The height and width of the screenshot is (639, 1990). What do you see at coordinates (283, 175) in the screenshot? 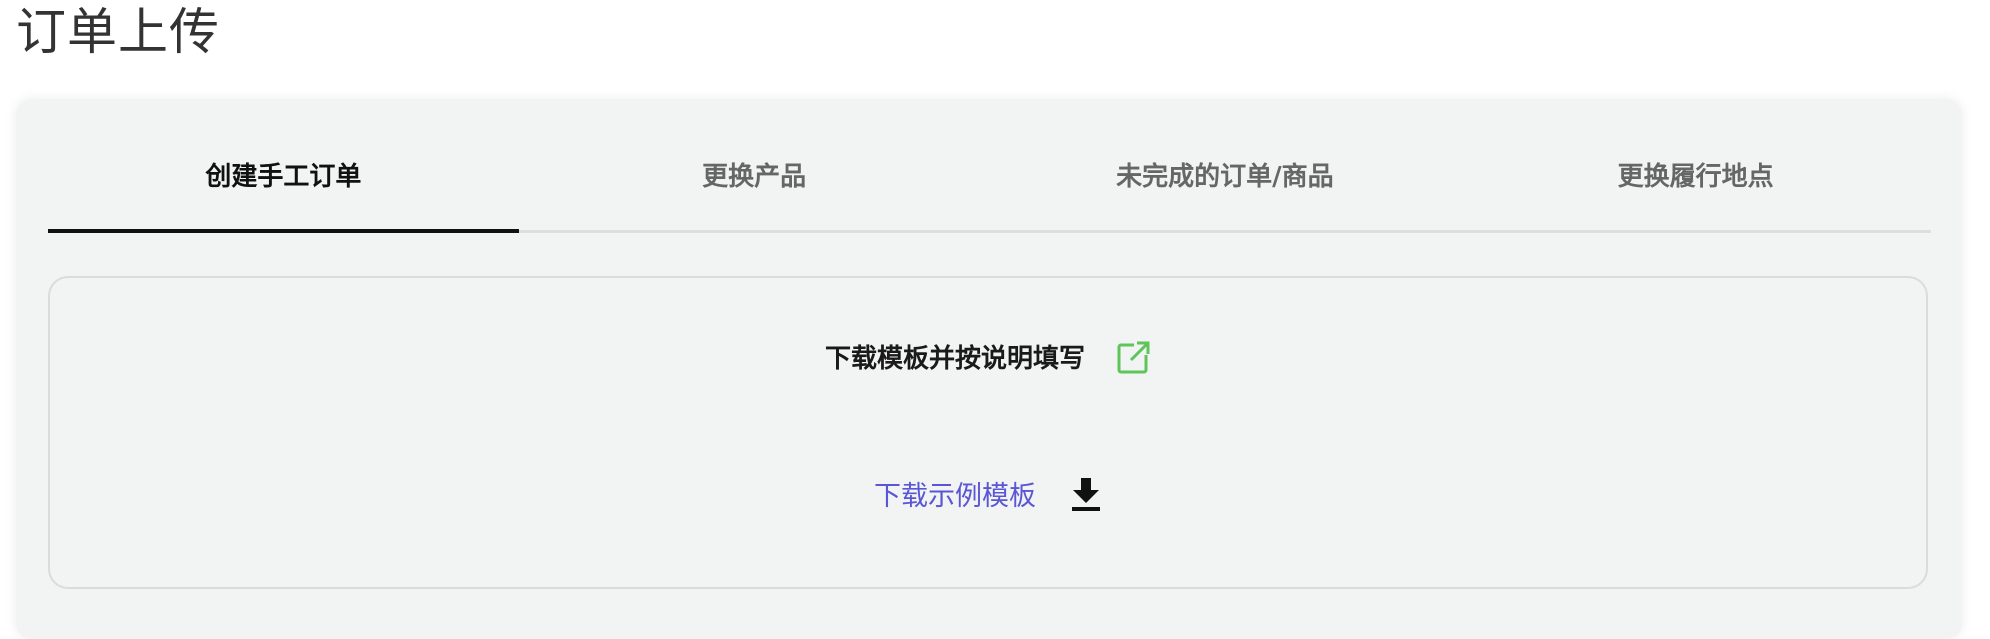
I see `tab-create-manual-order: 创建手工订单` at bounding box center [283, 175].